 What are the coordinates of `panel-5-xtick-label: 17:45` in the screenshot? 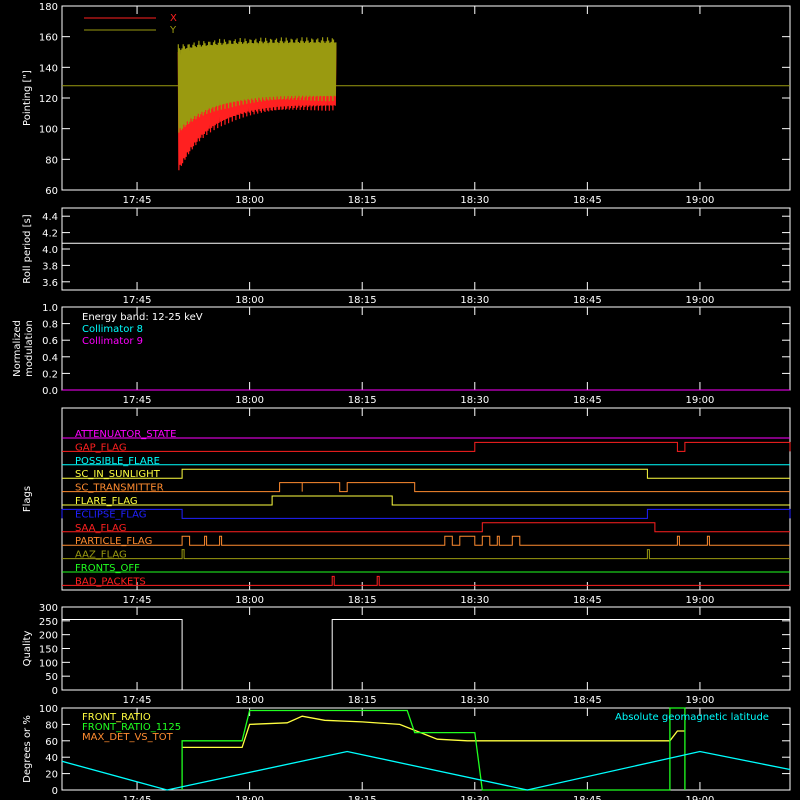 It's located at (137, 797).